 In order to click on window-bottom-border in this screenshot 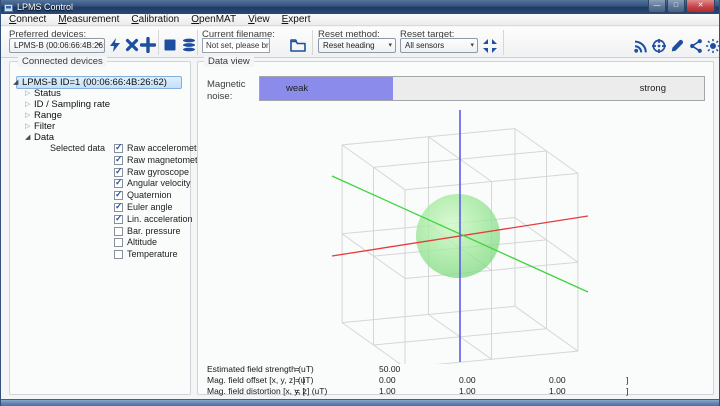, I will do `click(360, 402)`.